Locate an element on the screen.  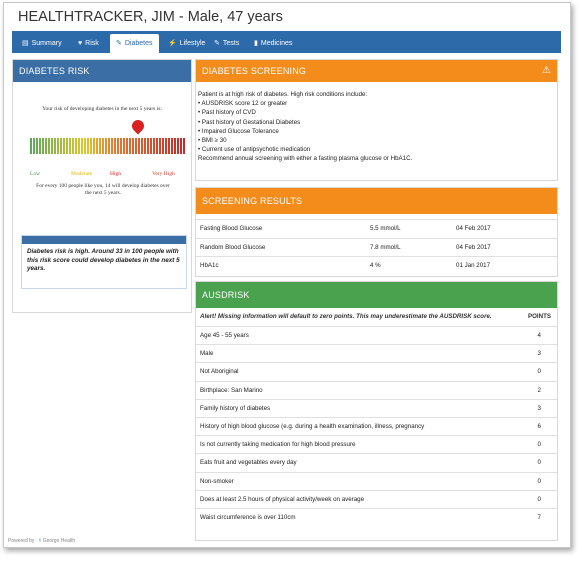
screening-line: • BMI ≥ 30 is located at coordinates (212, 141).